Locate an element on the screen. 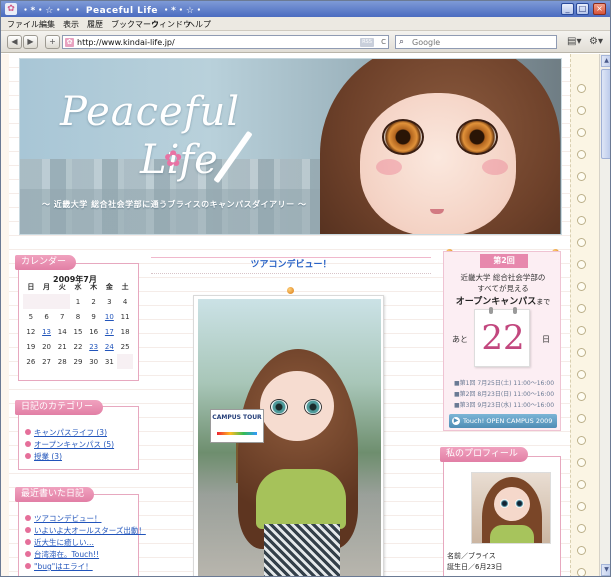 This screenshot has height=577, width=611. calendar-day: 20 is located at coordinates (47, 346).